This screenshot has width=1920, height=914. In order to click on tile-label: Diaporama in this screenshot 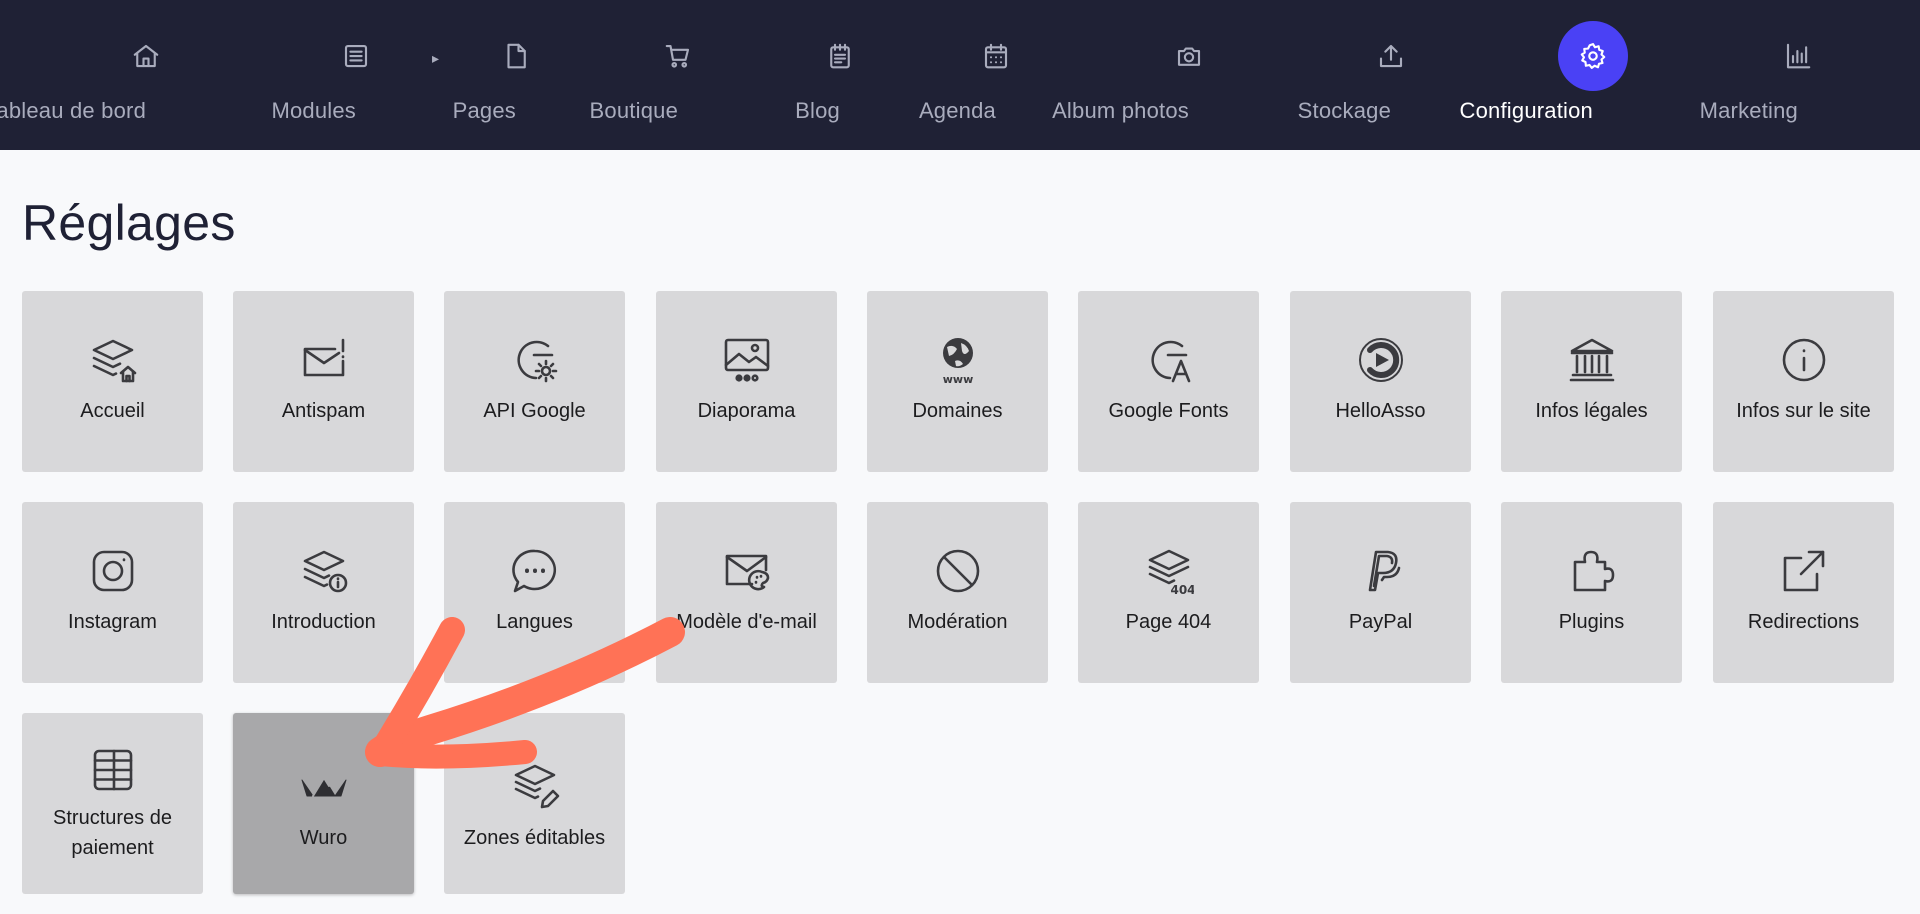, I will do `click(746, 411)`.